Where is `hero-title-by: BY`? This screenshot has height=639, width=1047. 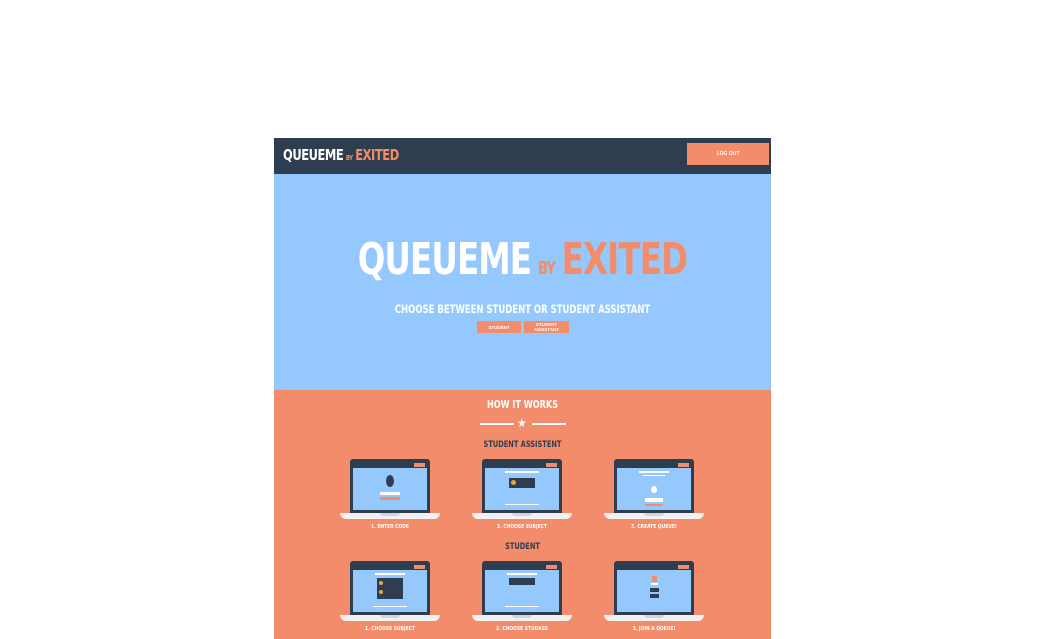 hero-title-by: BY is located at coordinates (546, 268).